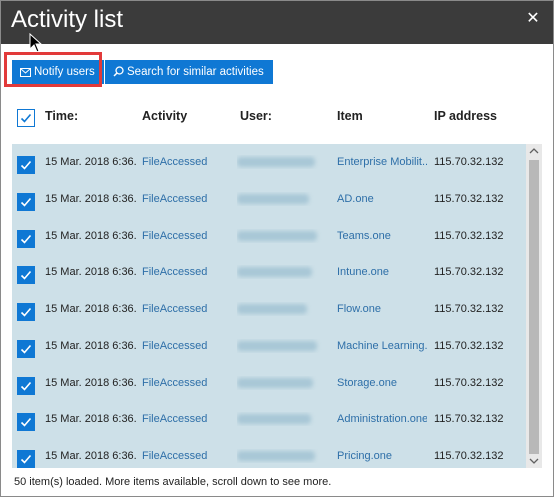  I want to click on scroll-down-icon, so click(534, 461).